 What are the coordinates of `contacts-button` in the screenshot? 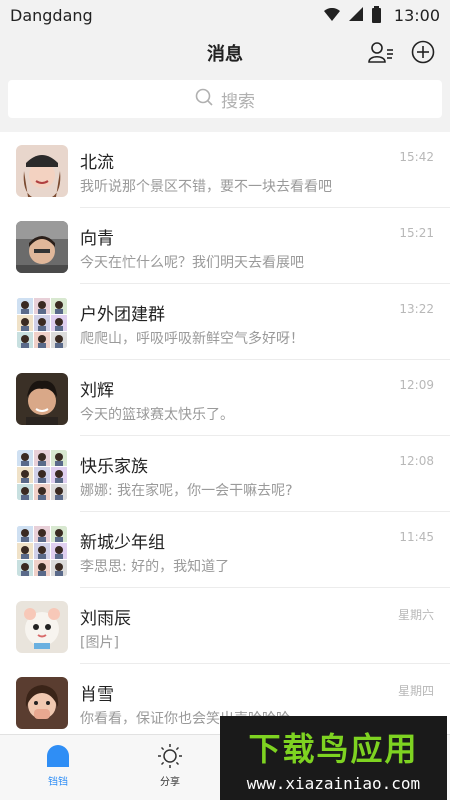 It's located at (381, 52).